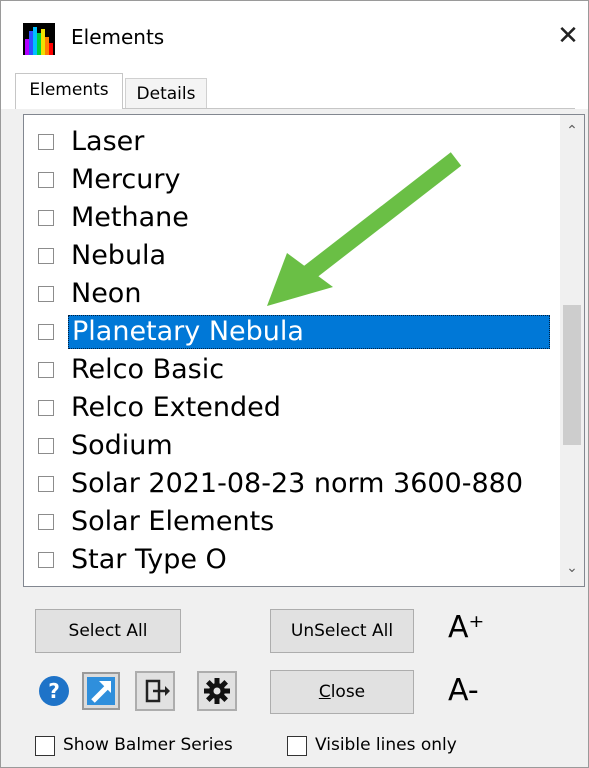  I want to click on list-item-label: Nebula, so click(119, 255).